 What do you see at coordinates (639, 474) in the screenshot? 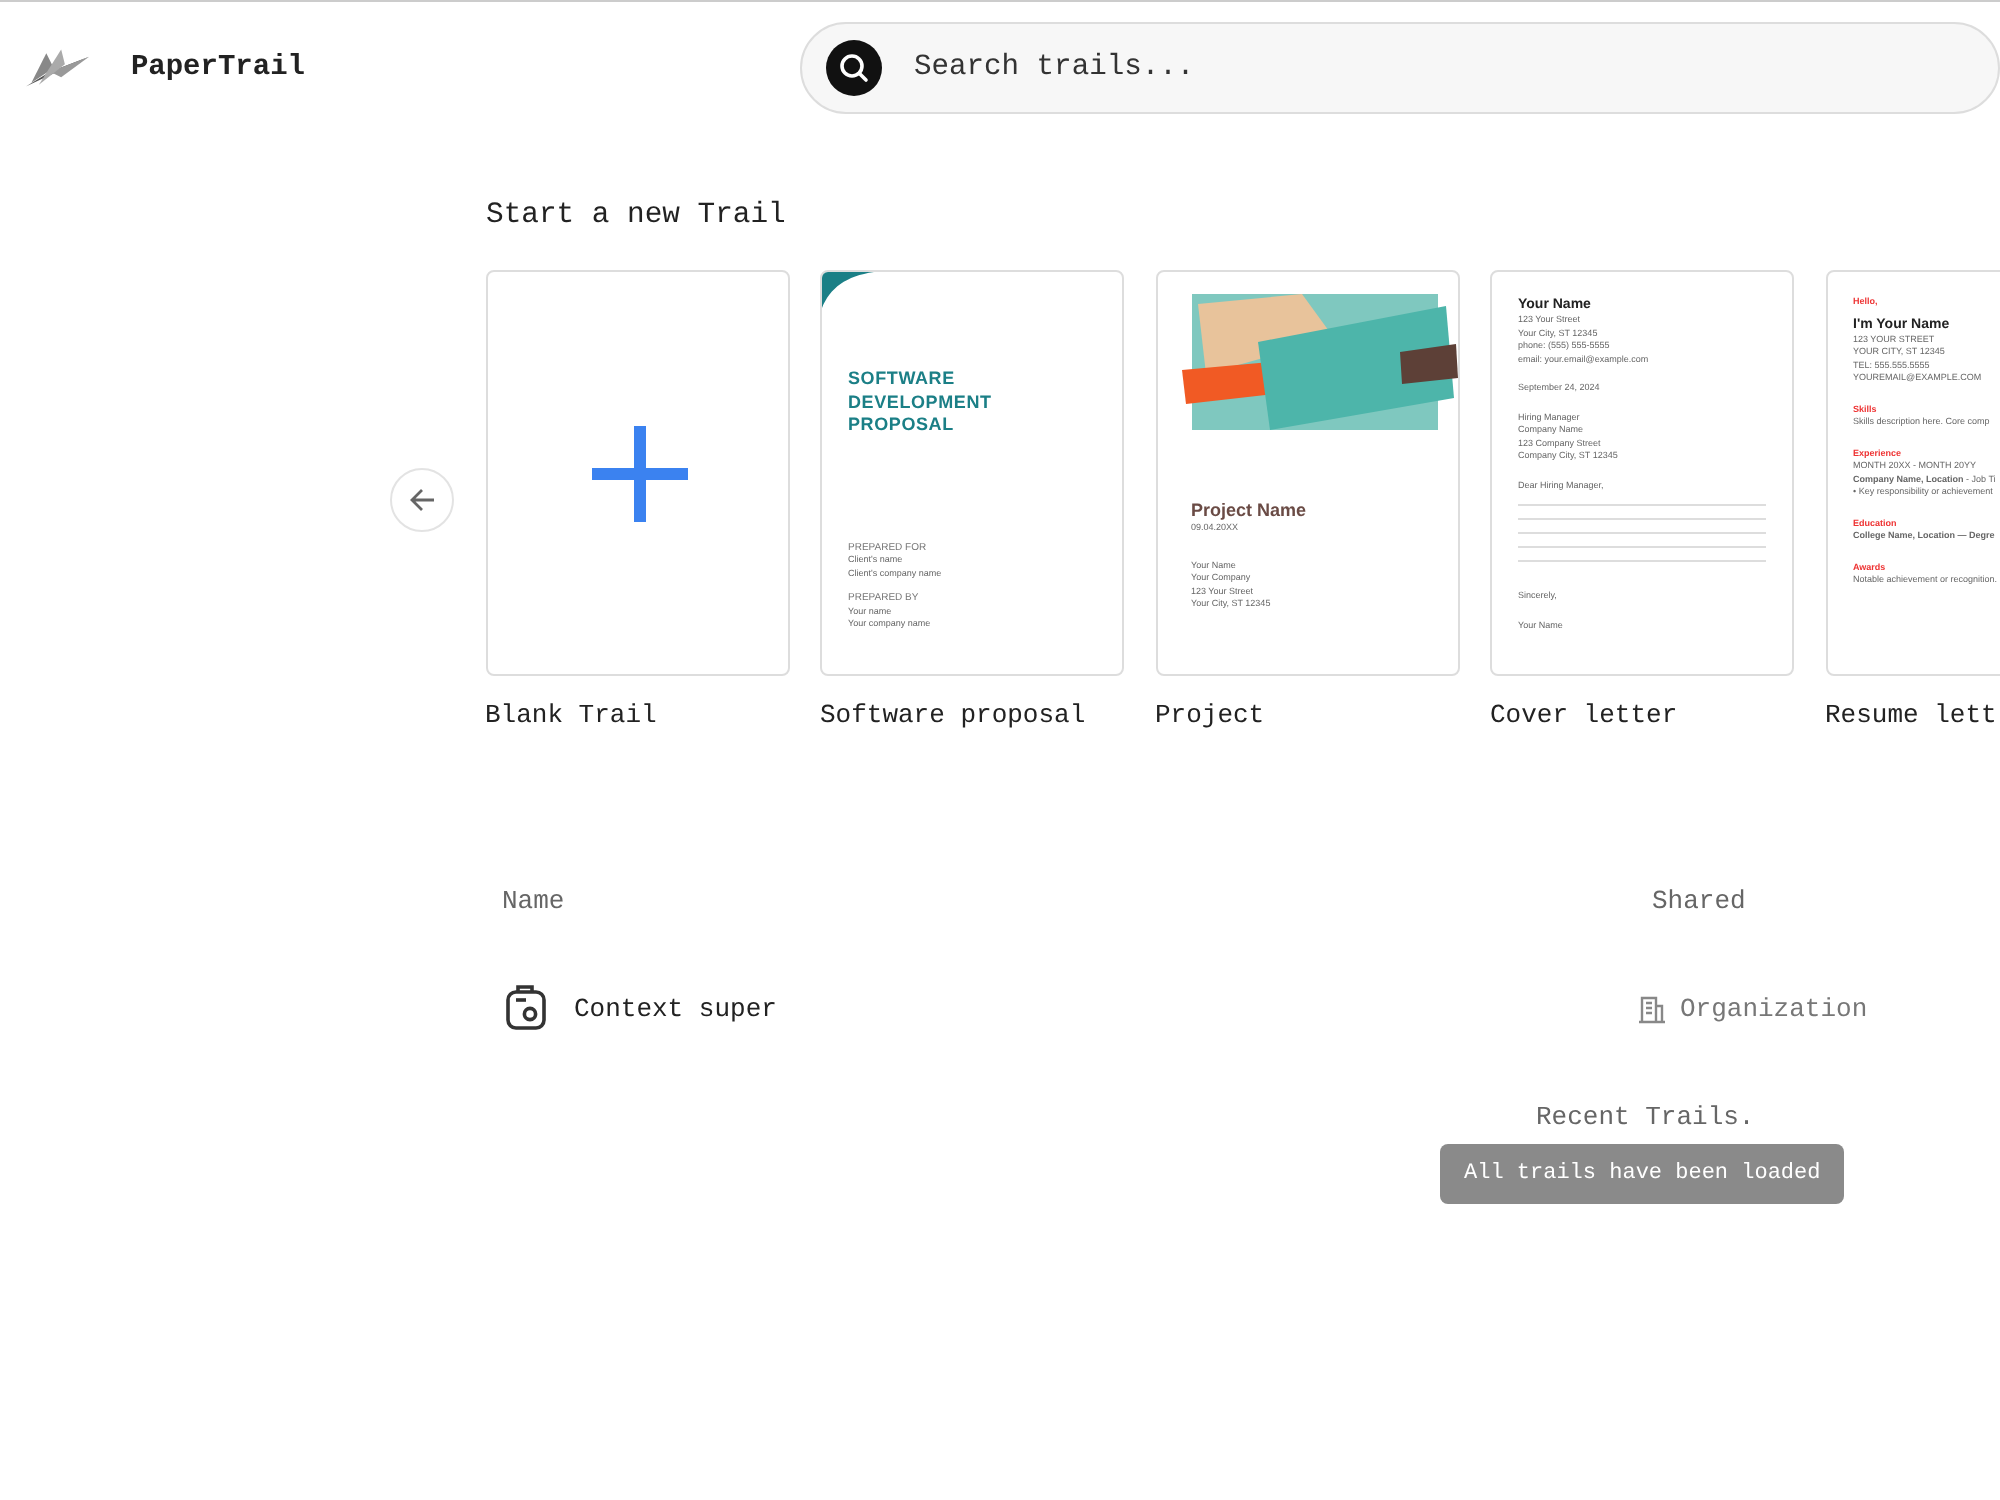
I see `plus-icon` at bounding box center [639, 474].